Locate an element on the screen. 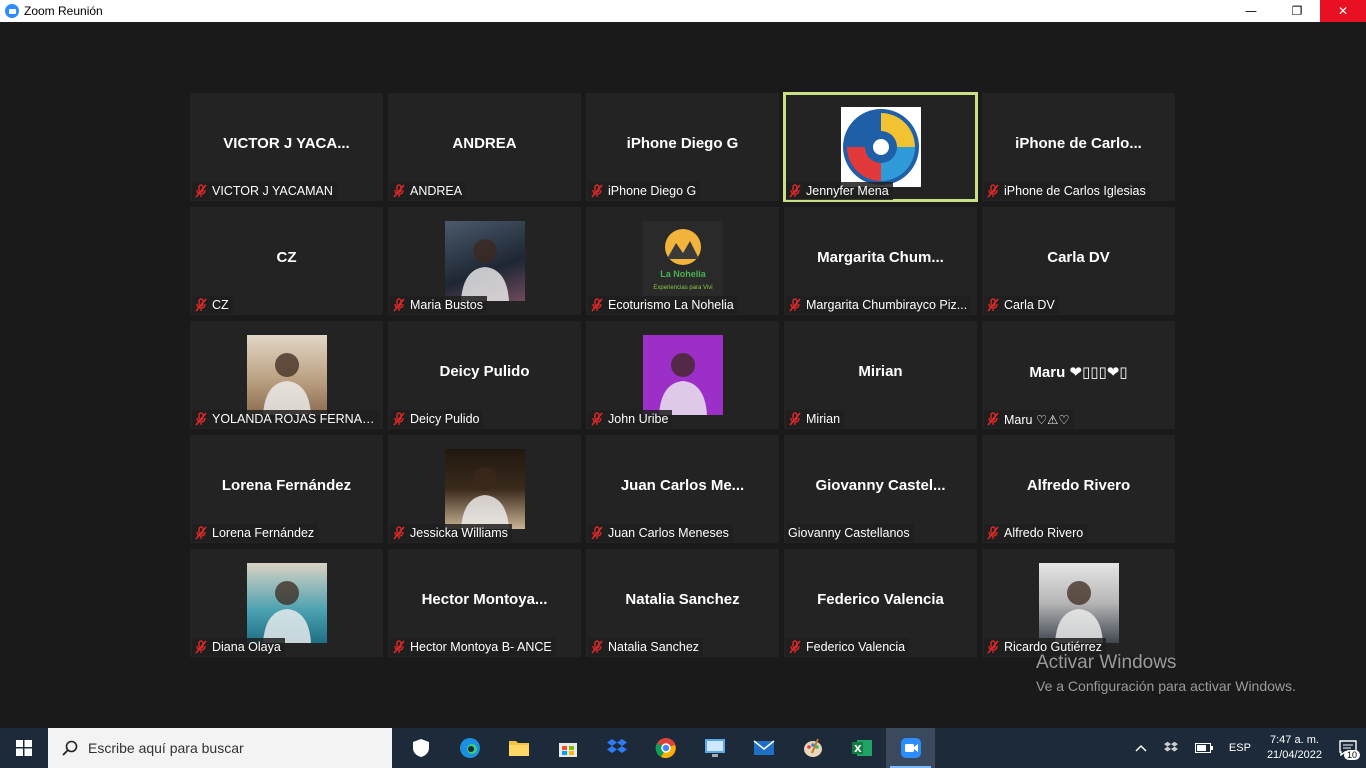 This screenshot has height=768, width=1366. dropbox-tray-button is located at coordinates (1171, 748).